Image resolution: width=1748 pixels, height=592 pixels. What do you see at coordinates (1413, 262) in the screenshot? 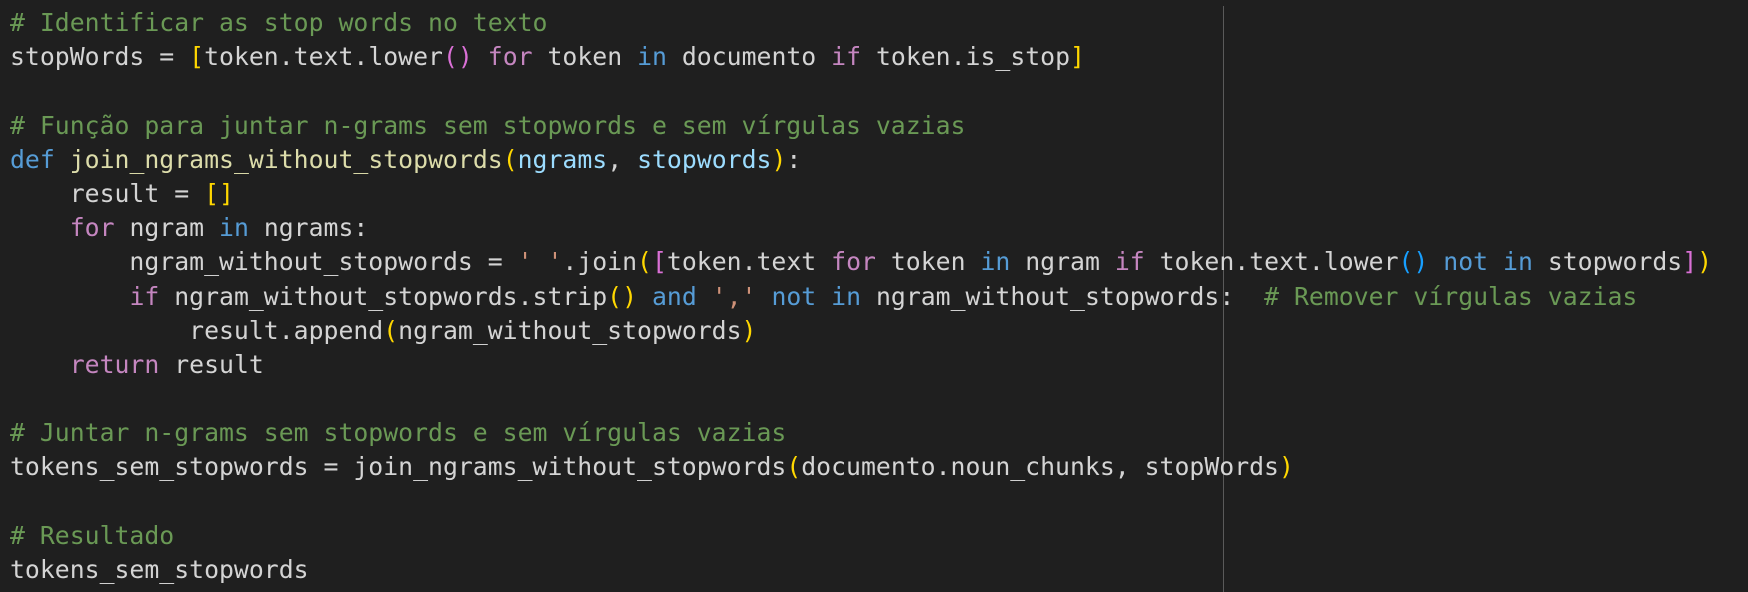
I see `code-token-b3: ()` at bounding box center [1413, 262].